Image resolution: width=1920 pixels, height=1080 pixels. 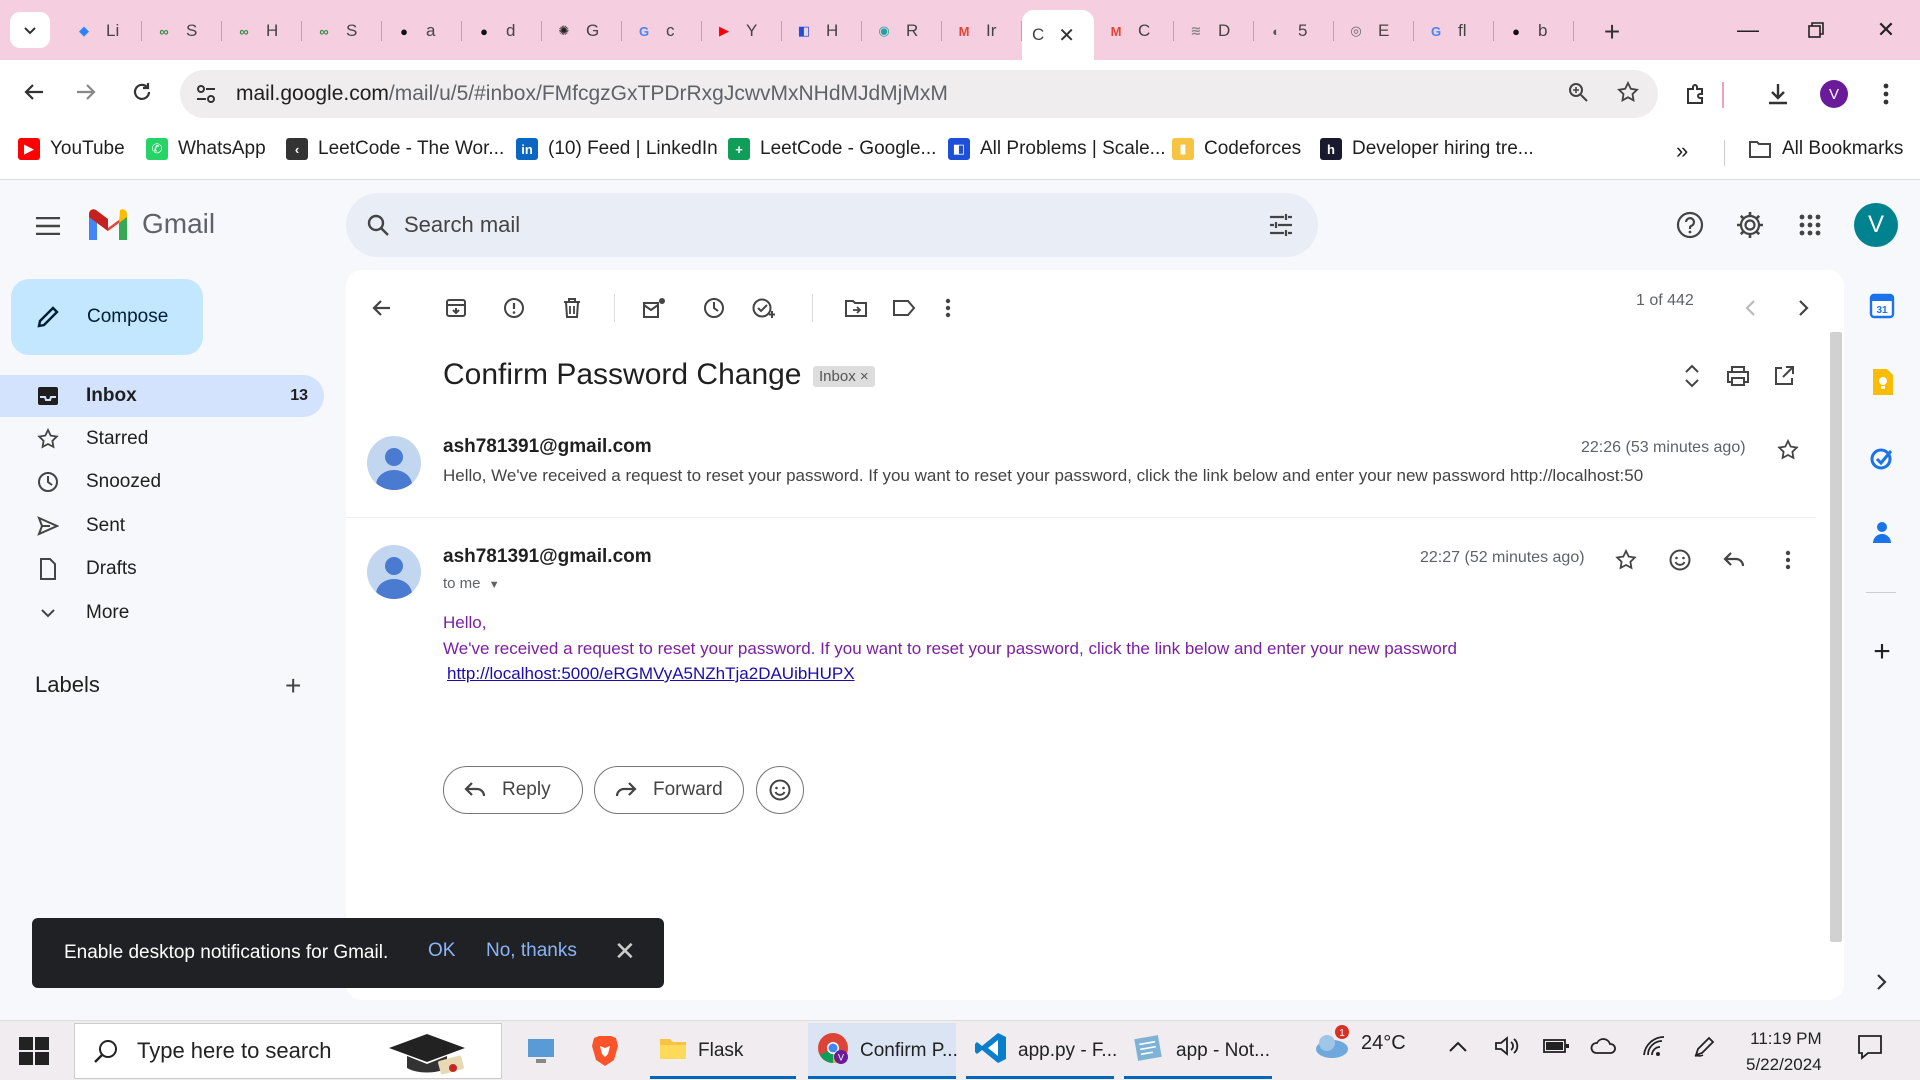 What do you see at coordinates (456, 308) in the screenshot?
I see `archive-button` at bounding box center [456, 308].